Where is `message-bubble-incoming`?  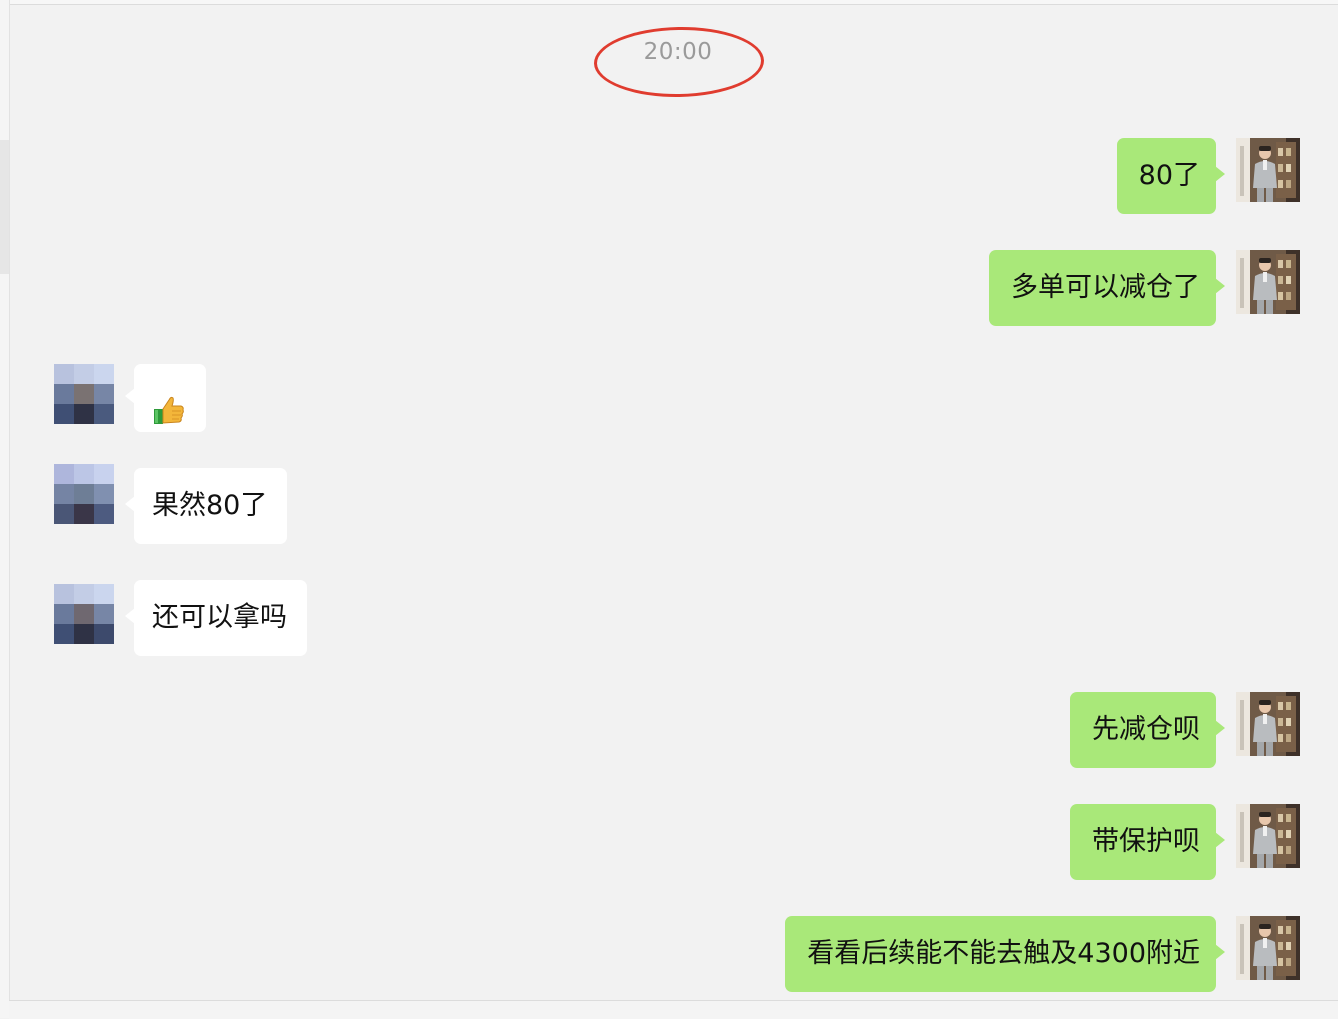 message-bubble-incoming is located at coordinates (165, 398).